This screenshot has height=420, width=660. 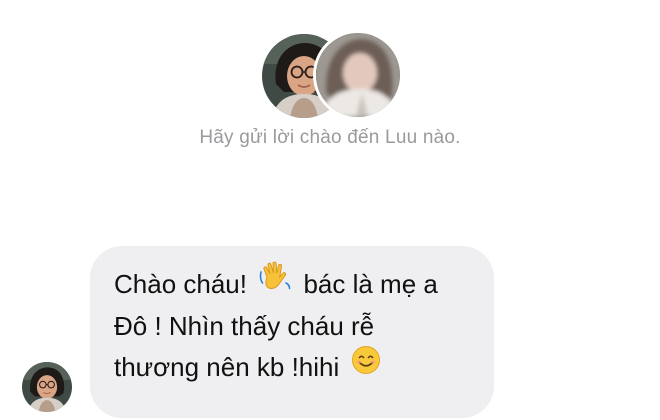 I want to click on message-text: thương nên kb !hihi, so click(x=230, y=367).